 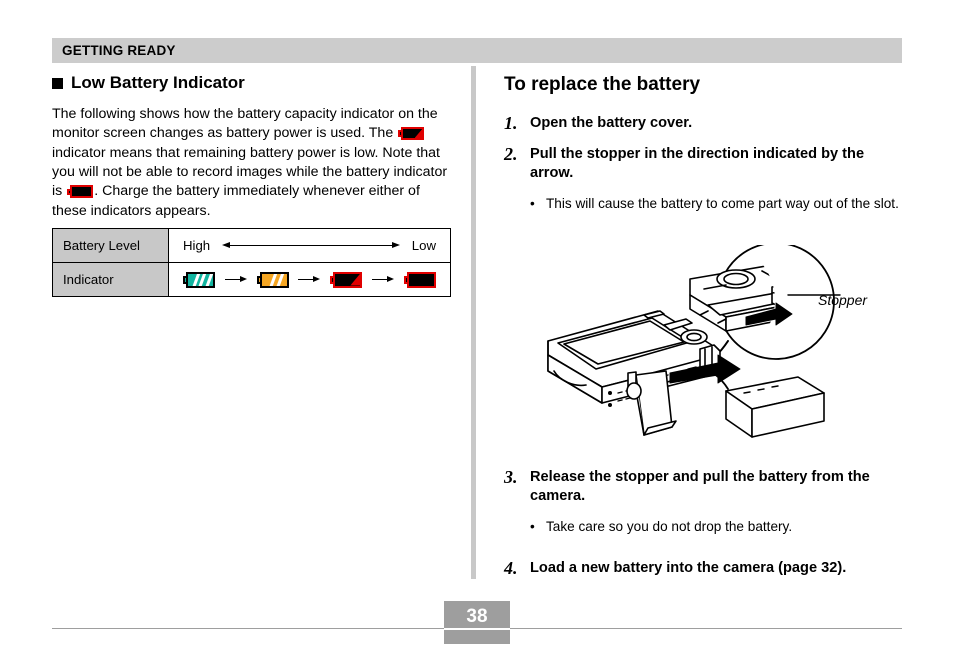 I want to click on cell-battery-level-label: Battery Level, so click(x=110, y=245).